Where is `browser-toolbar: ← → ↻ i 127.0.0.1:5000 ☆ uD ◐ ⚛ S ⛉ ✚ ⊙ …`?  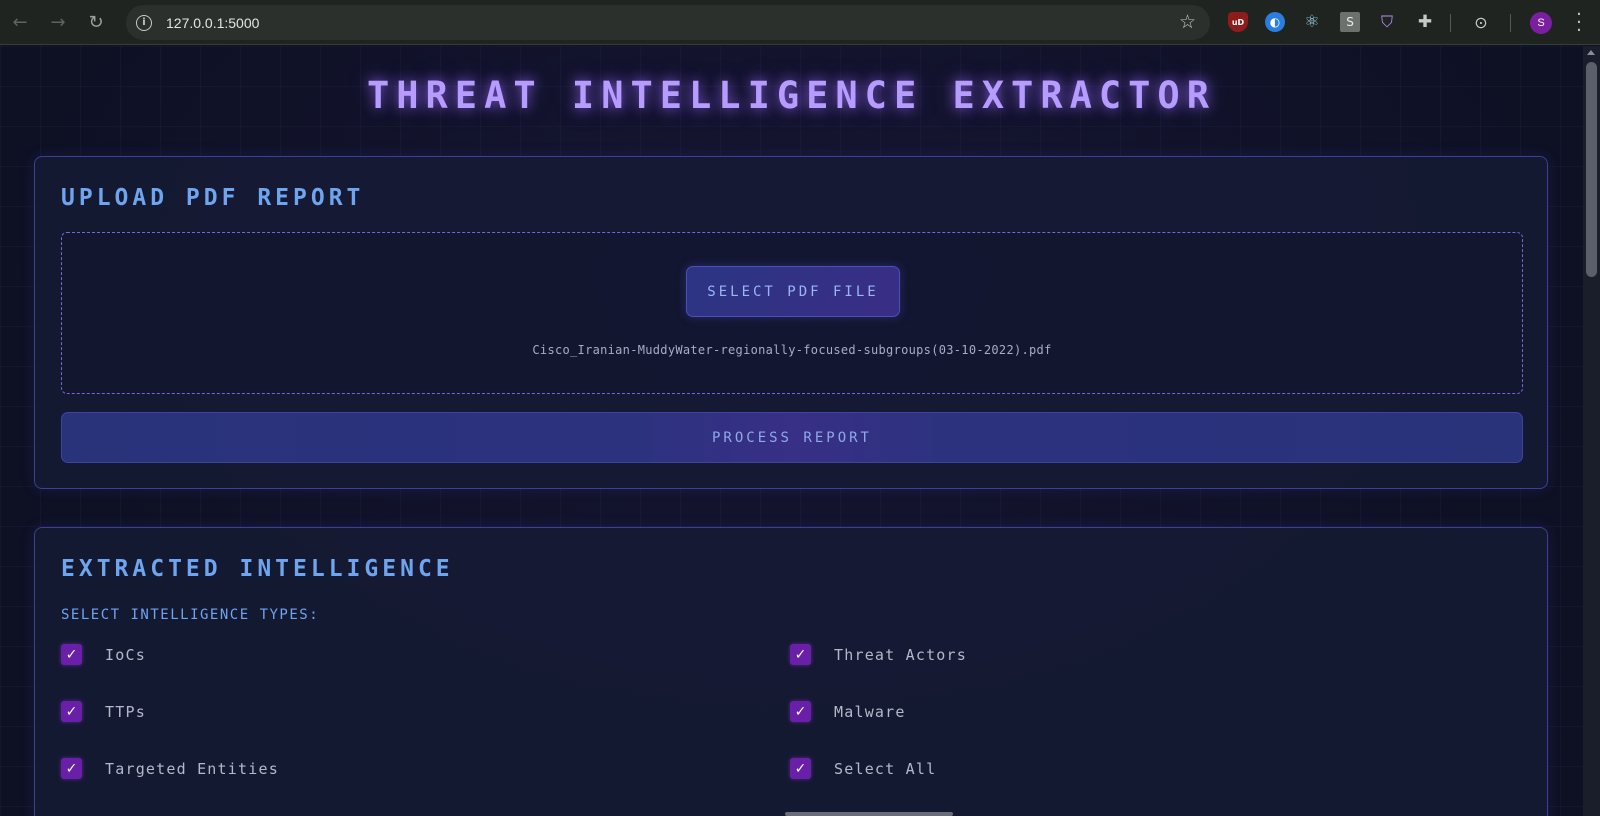
browser-toolbar: ← → ↻ i 127.0.0.1:5000 ☆ uD ◐ ⚛ S ⛉ ✚ ⊙ … is located at coordinates (800, 22).